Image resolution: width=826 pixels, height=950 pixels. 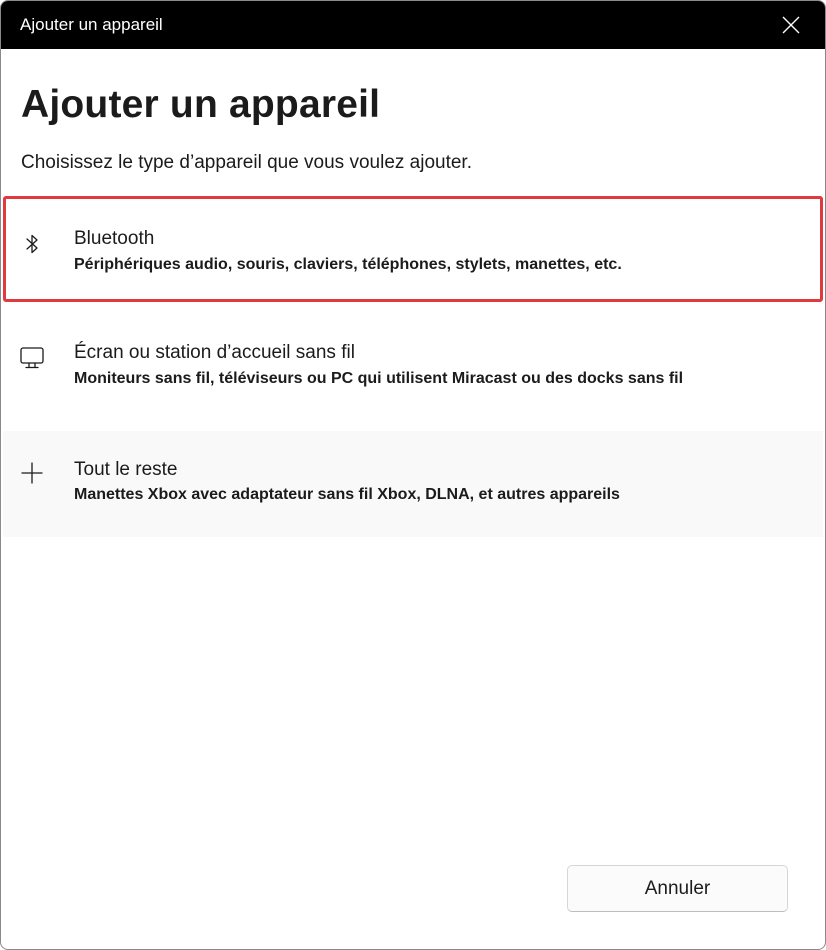 What do you see at coordinates (32, 358) in the screenshot?
I see `monitor-icon` at bounding box center [32, 358].